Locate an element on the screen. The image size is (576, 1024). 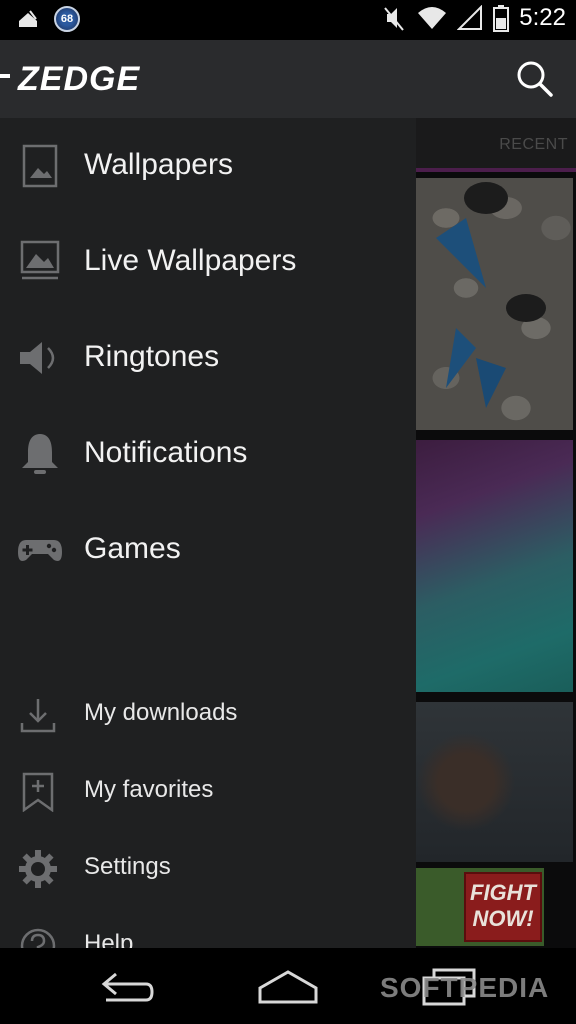
bookmark-plus-icon is located at coordinates (38, 792).